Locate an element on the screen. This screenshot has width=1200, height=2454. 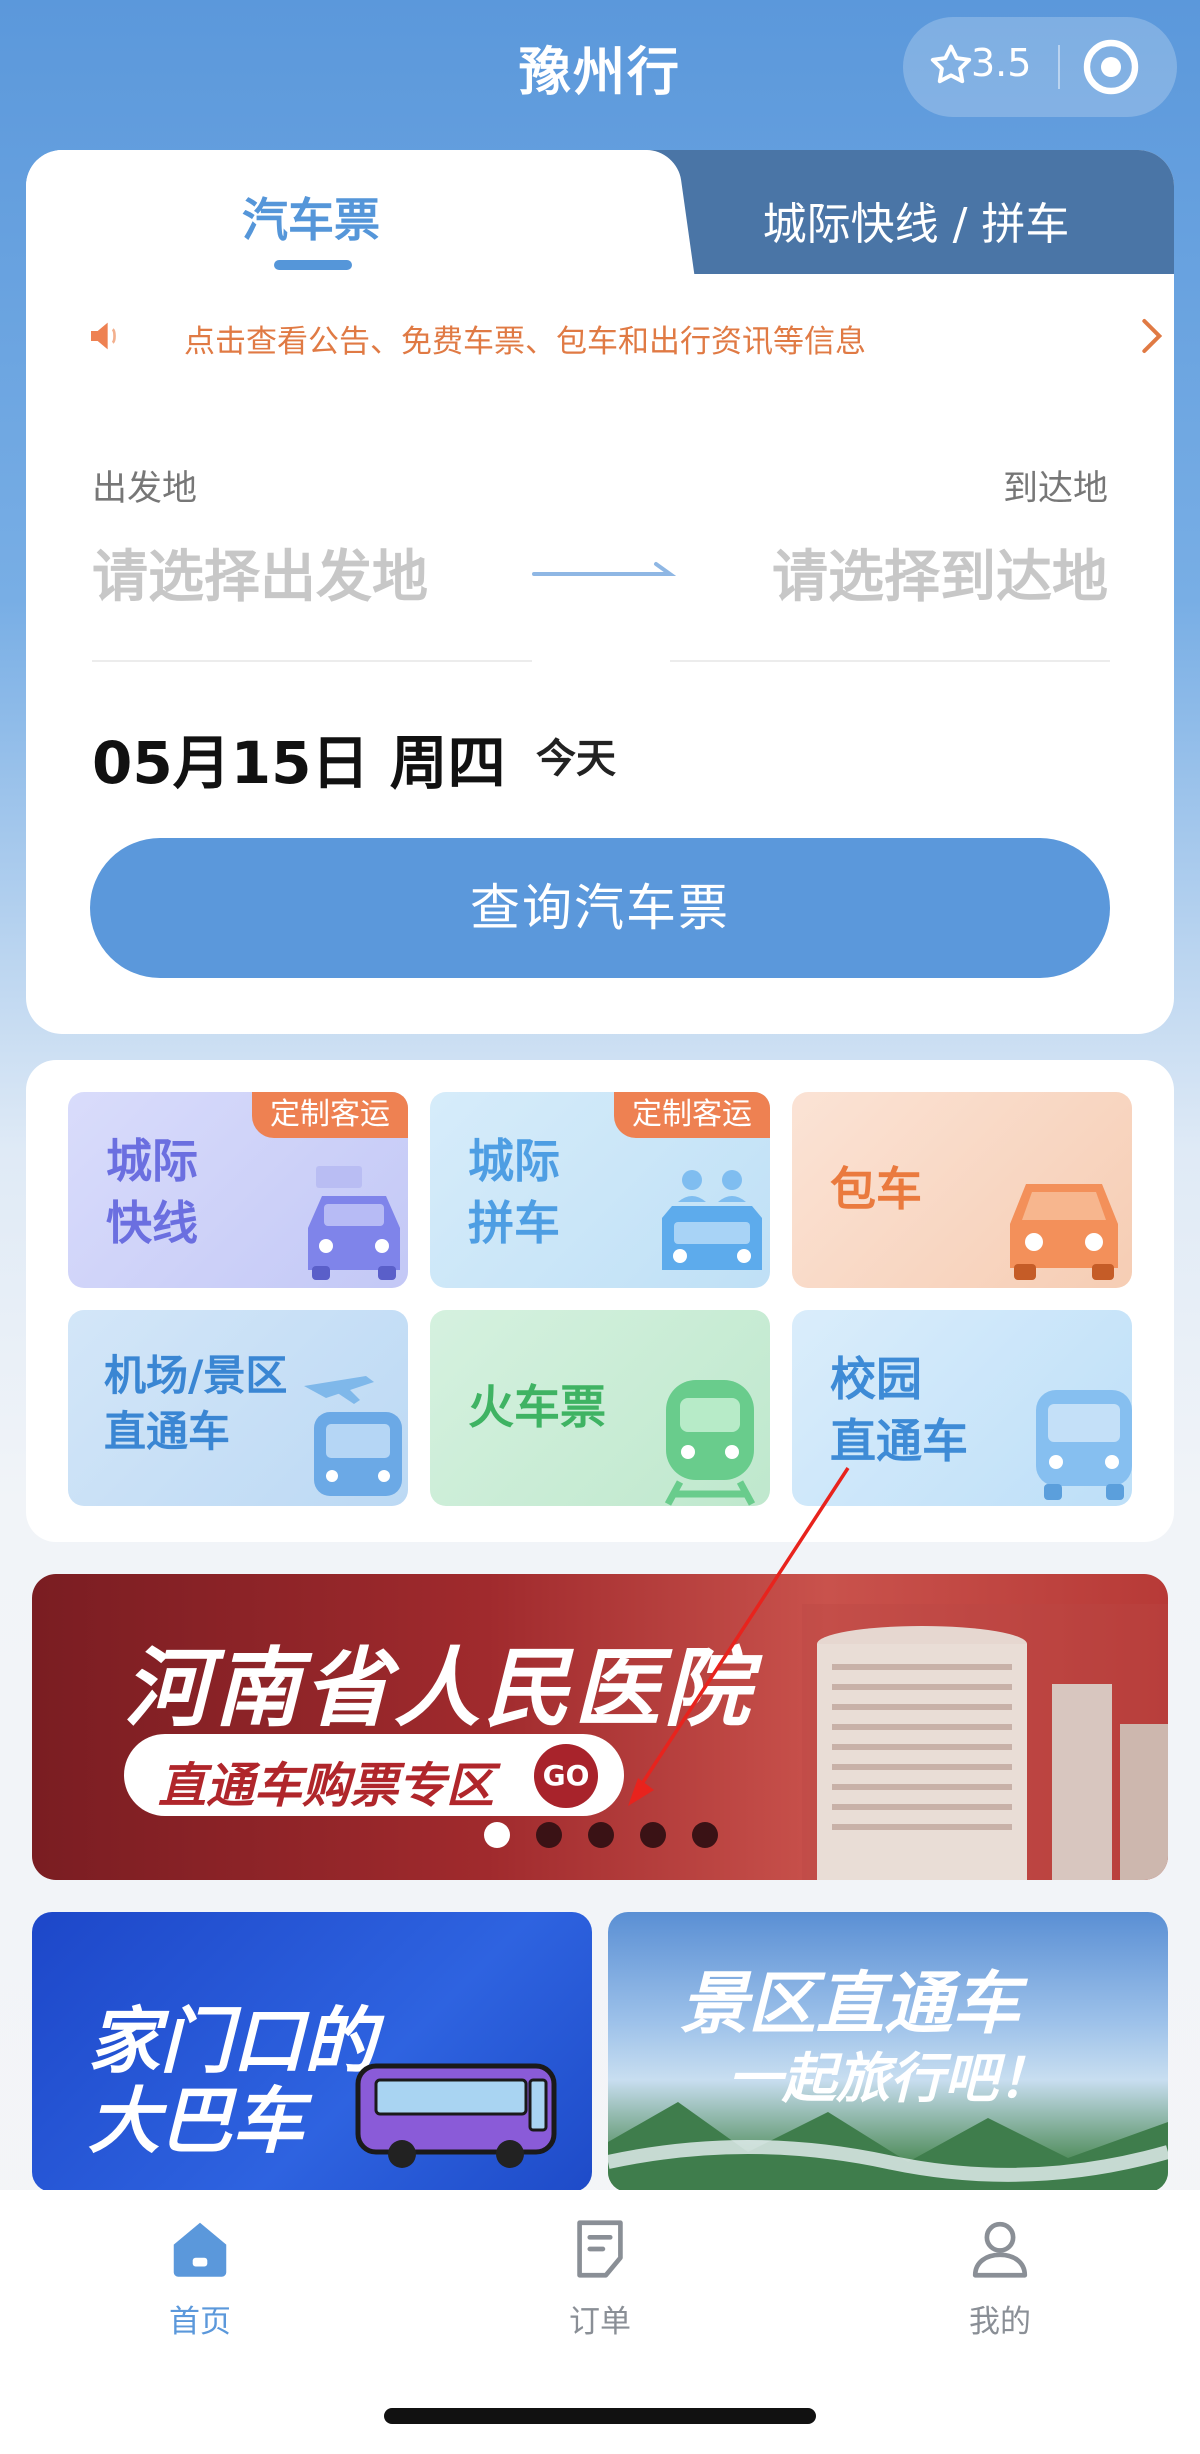
promo-doorstep-bus: 家门口的 大巴车 is located at coordinates (312, 2052).